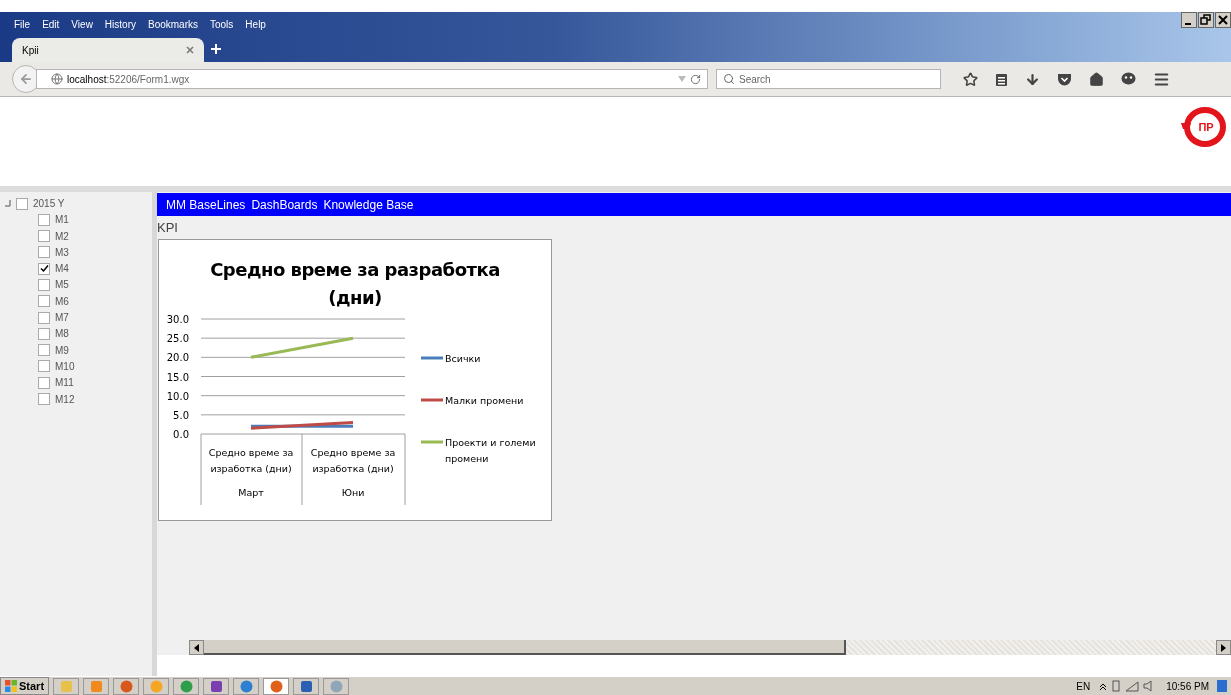 This screenshot has height=695, width=1231. What do you see at coordinates (22, 24) in the screenshot?
I see `menu-item: File` at bounding box center [22, 24].